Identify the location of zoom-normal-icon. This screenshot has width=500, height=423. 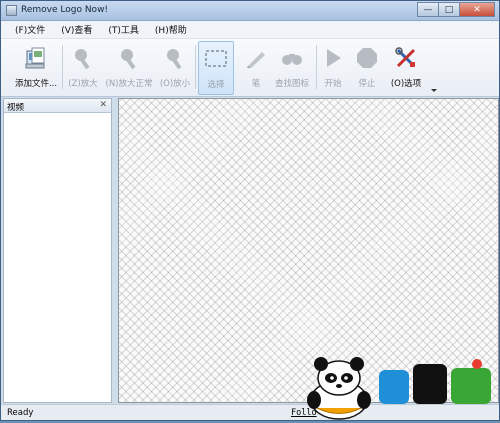
(129, 58).